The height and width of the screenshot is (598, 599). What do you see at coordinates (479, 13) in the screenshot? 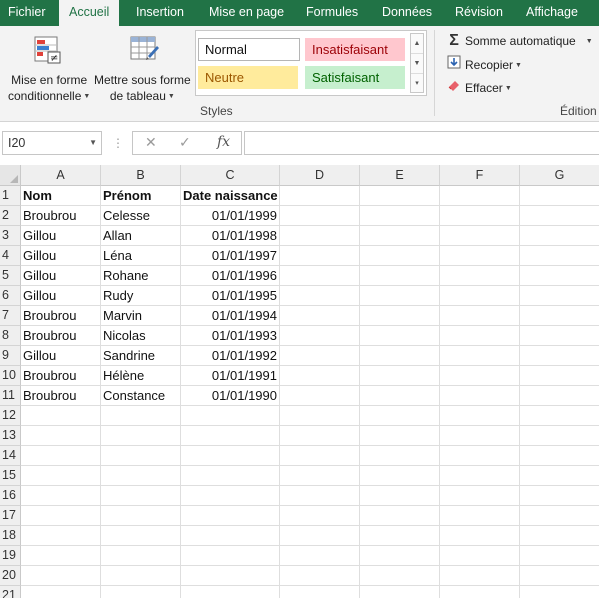
I see `tab-revision: Révision` at bounding box center [479, 13].